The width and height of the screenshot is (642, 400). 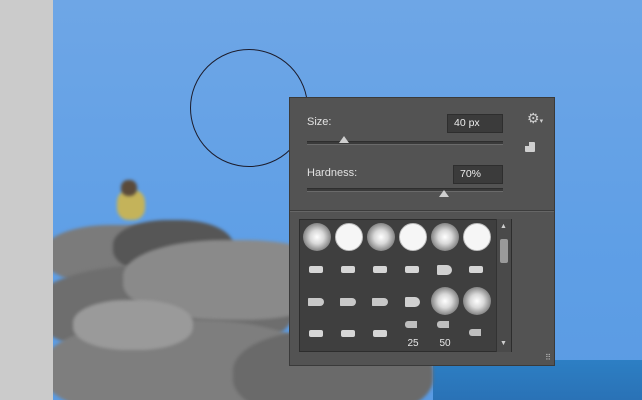 What do you see at coordinates (537, 380) in the screenshot?
I see `sea-area` at bounding box center [537, 380].